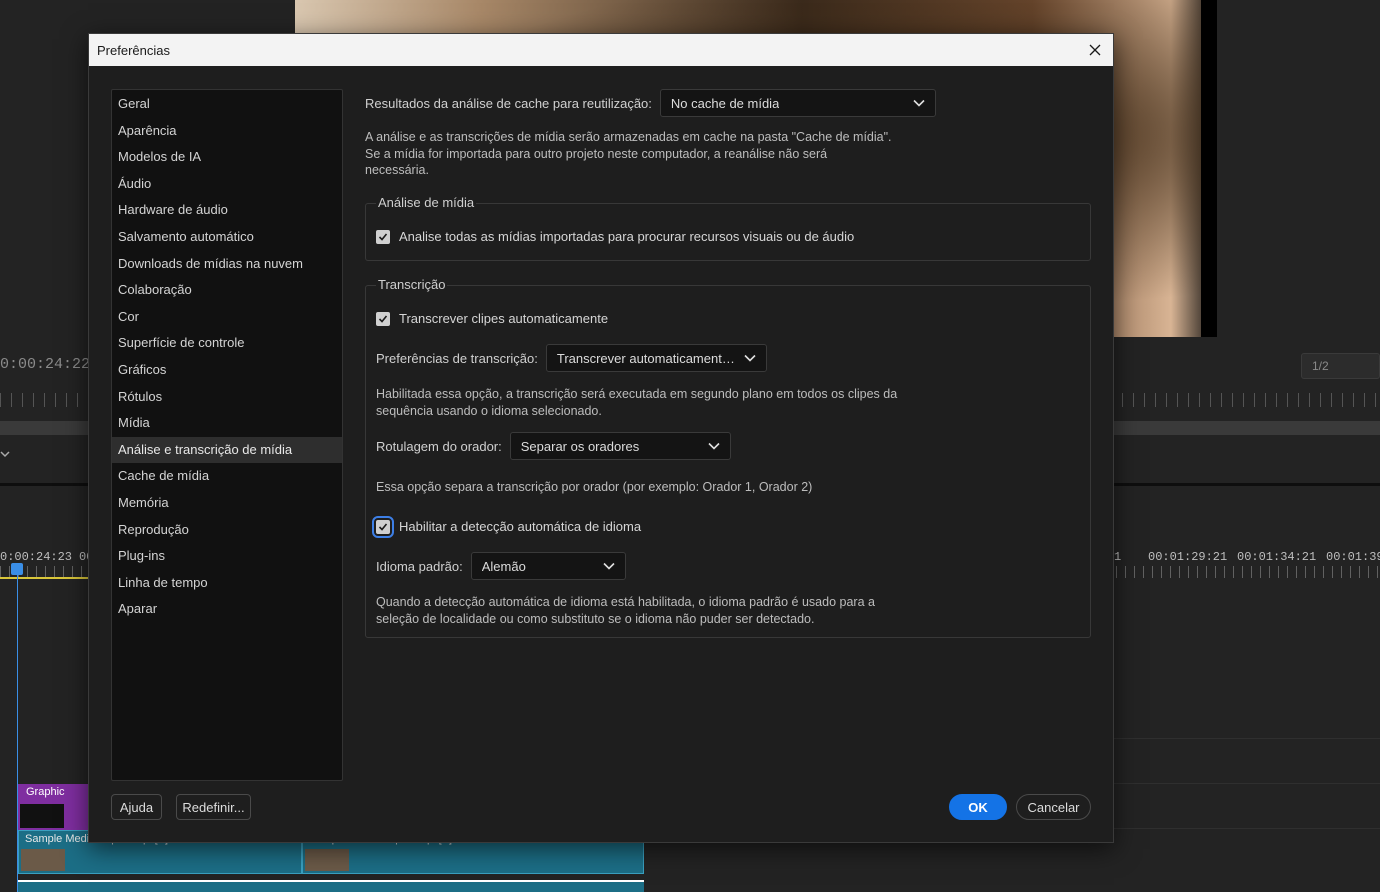  I want to click on default-lang-label: Idioma padrão:, so click(419, 566).